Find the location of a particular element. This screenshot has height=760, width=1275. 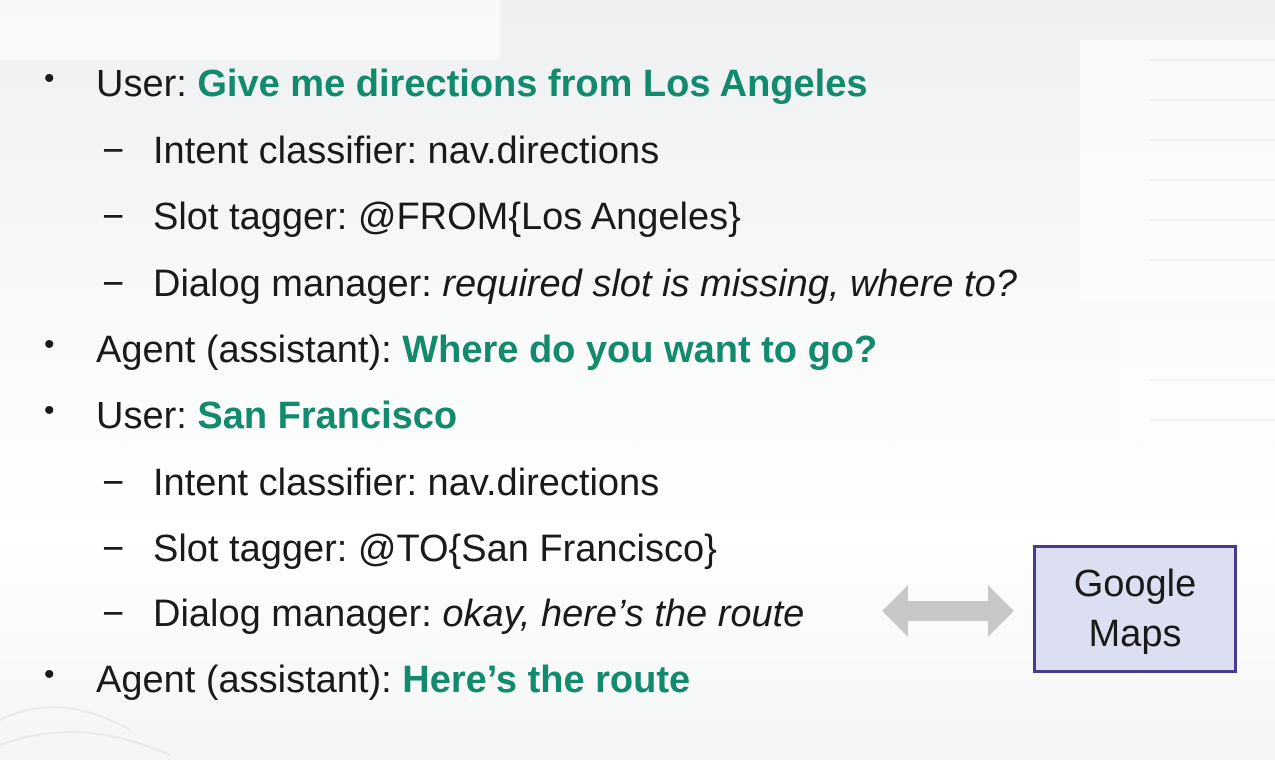

maps-box-line2: Maps is located at coordinates (1135, 634).